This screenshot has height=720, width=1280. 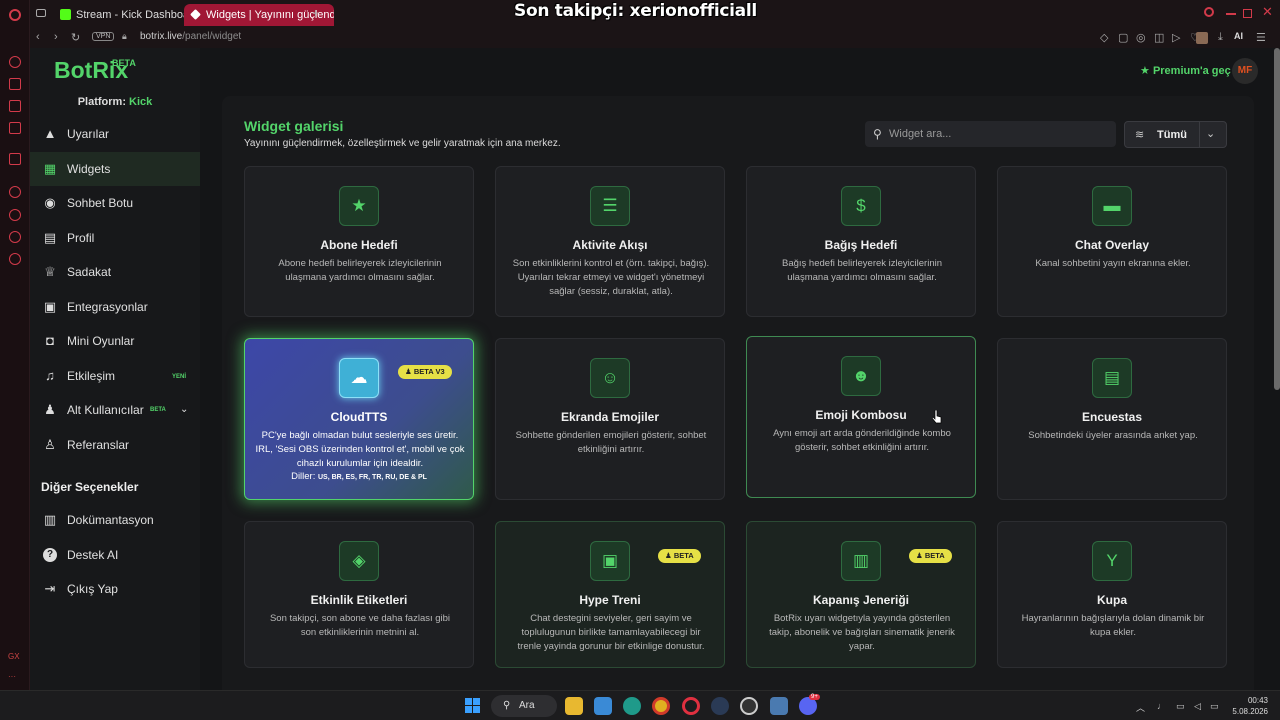 What do you see at coordinates (1247, 13) in the screenshot?
I see `maximize-button` at bounding box center [1247, 13].